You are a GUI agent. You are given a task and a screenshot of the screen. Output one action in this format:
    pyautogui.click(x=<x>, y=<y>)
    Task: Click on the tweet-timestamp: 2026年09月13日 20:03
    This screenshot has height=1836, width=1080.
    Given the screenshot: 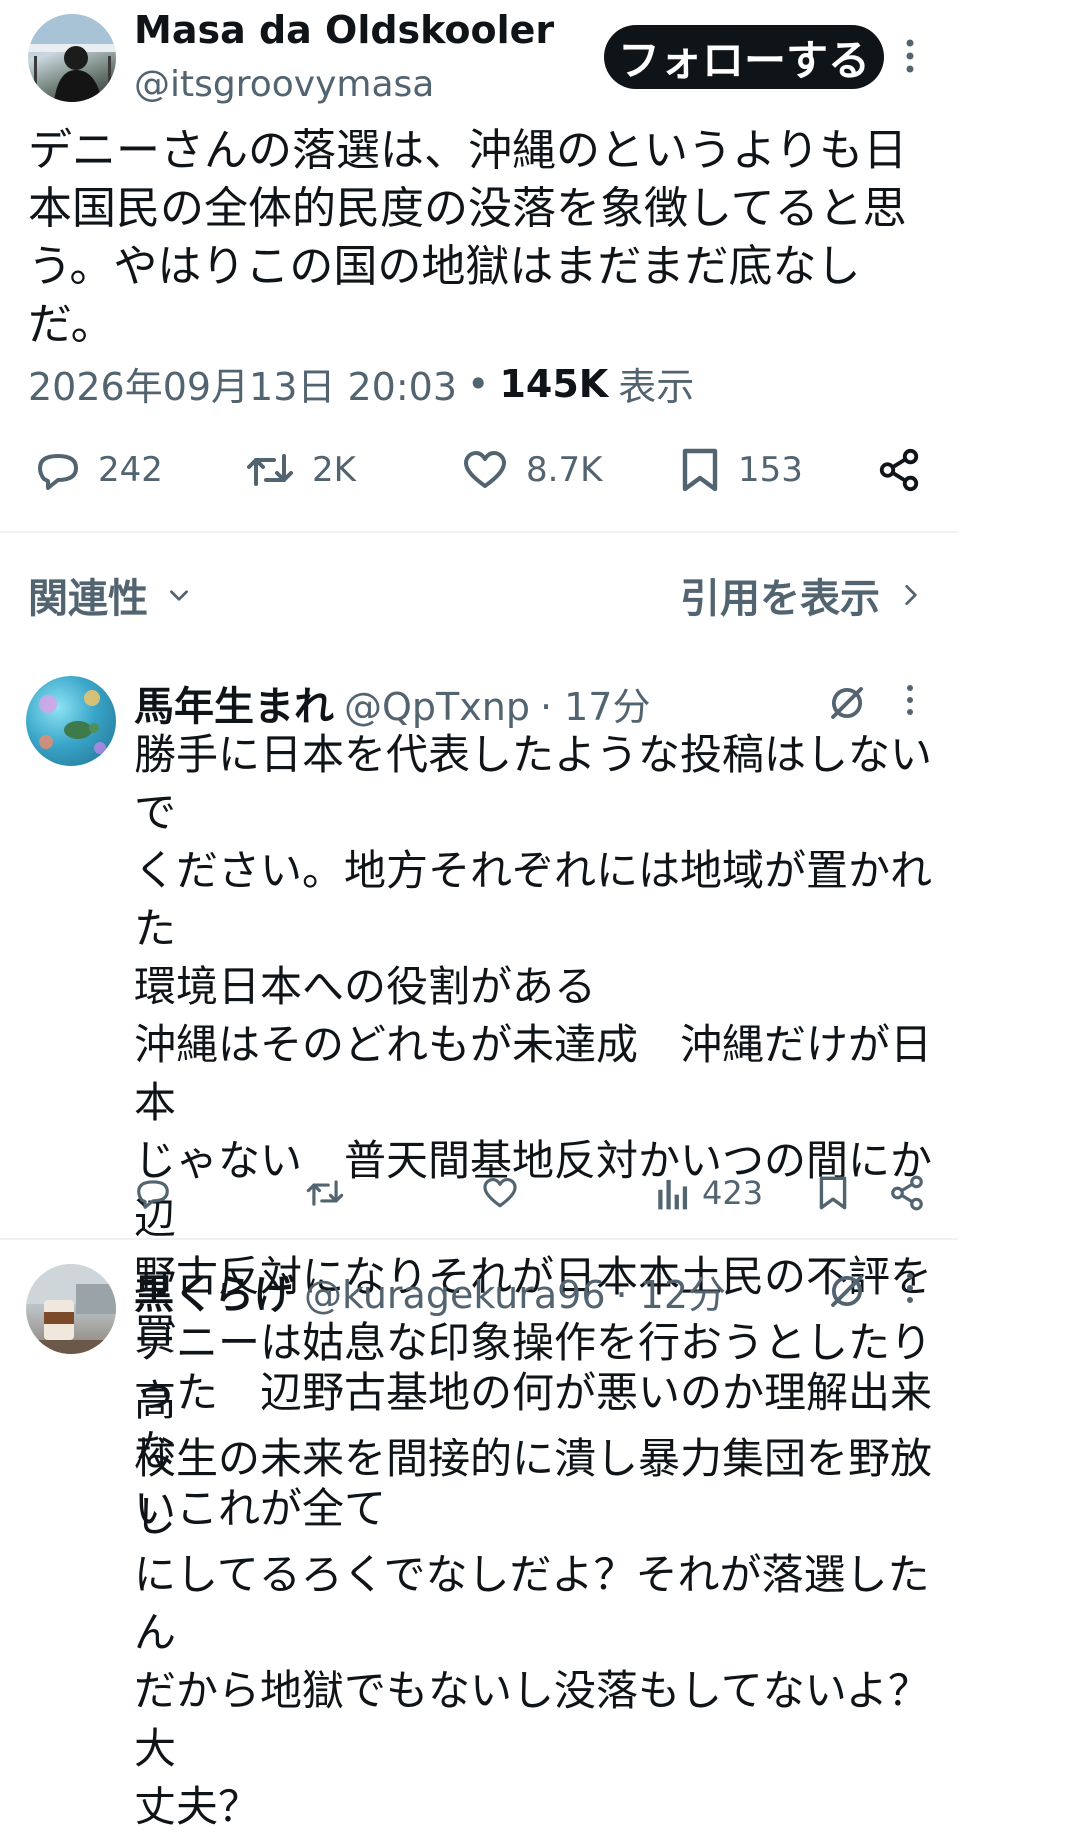 What is the action you would take?
    pyautogui.click(x=242, y=383)
    